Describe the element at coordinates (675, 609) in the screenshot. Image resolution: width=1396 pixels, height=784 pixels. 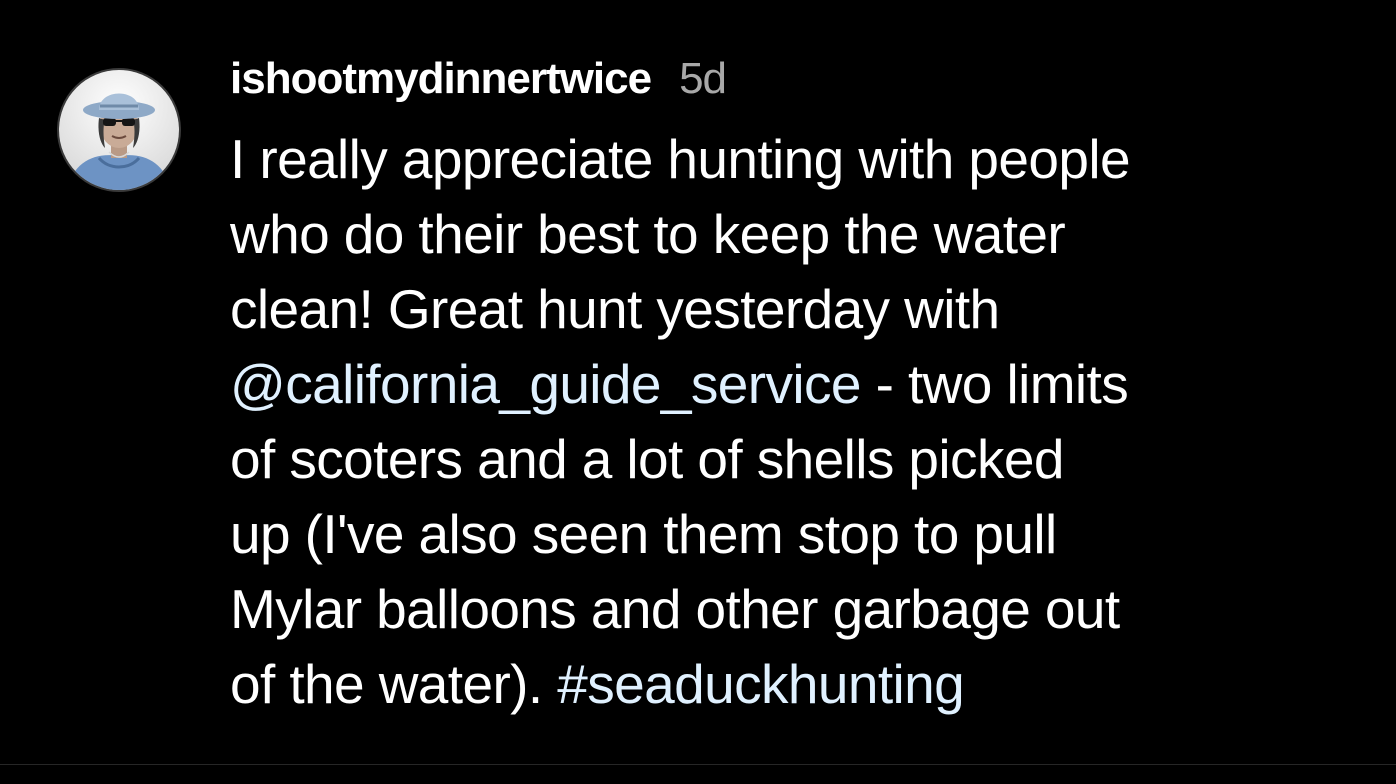
I see `comment-text-segment: Mylar balloons and other garbage out` at that location.